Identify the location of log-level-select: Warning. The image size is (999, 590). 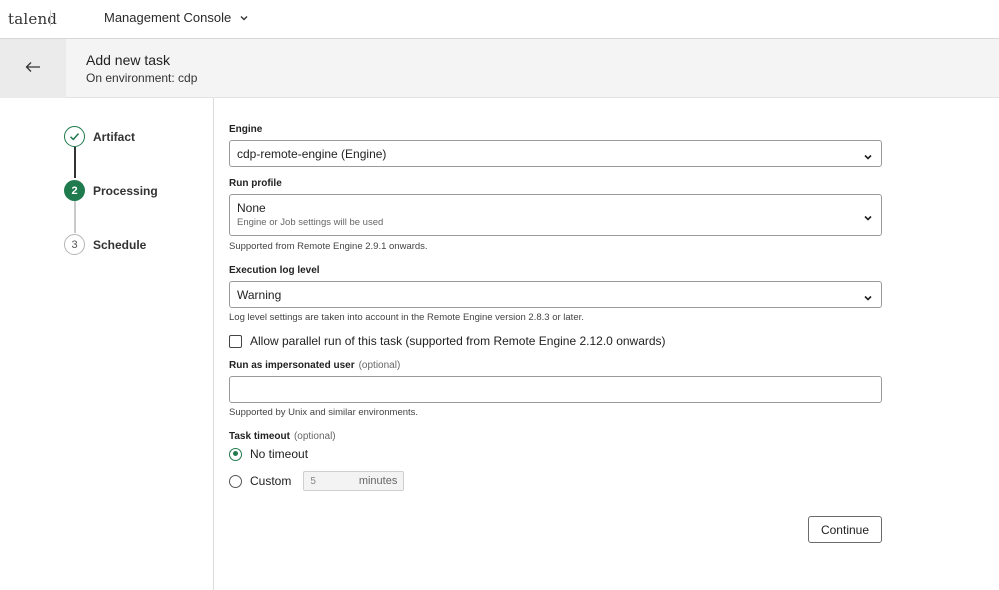
(555, 294).